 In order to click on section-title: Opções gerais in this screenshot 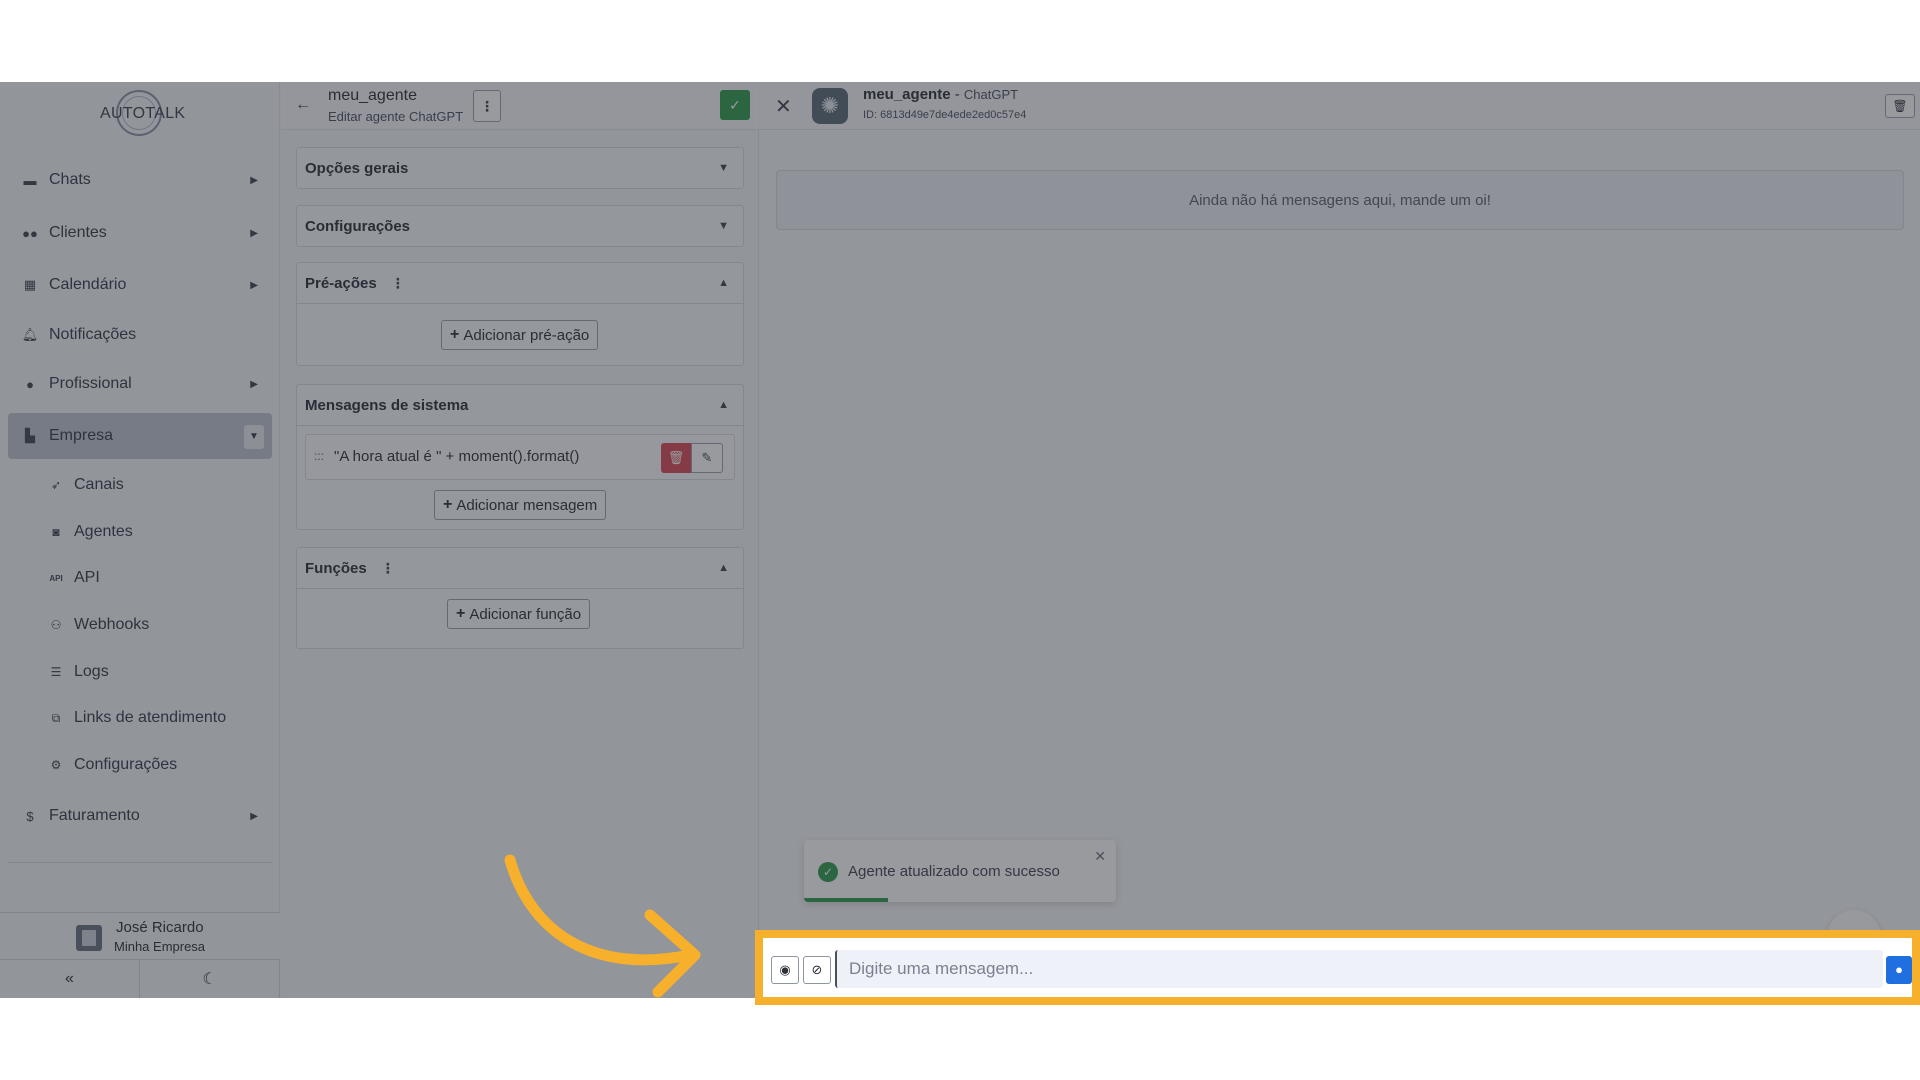, I will do `click(357, 168)`.